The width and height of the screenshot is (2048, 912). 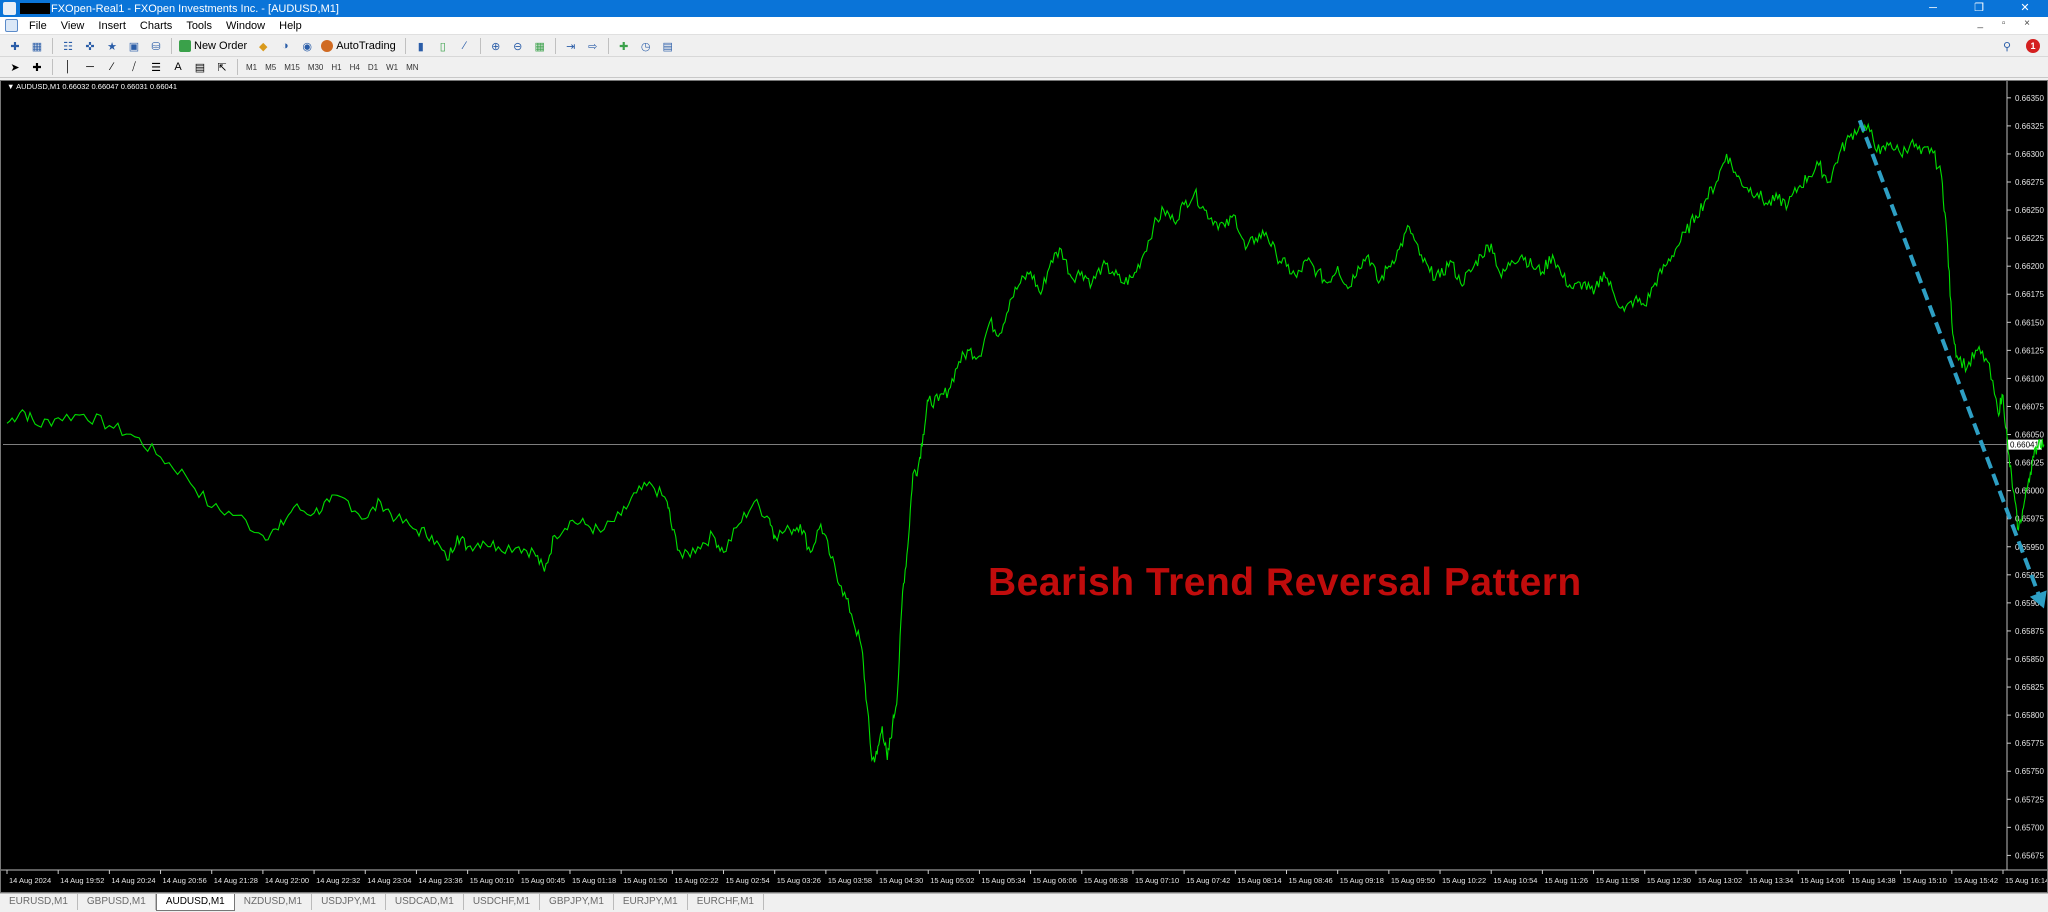 I want to click on periods-icon: ◷, so click(x=646, y=46).